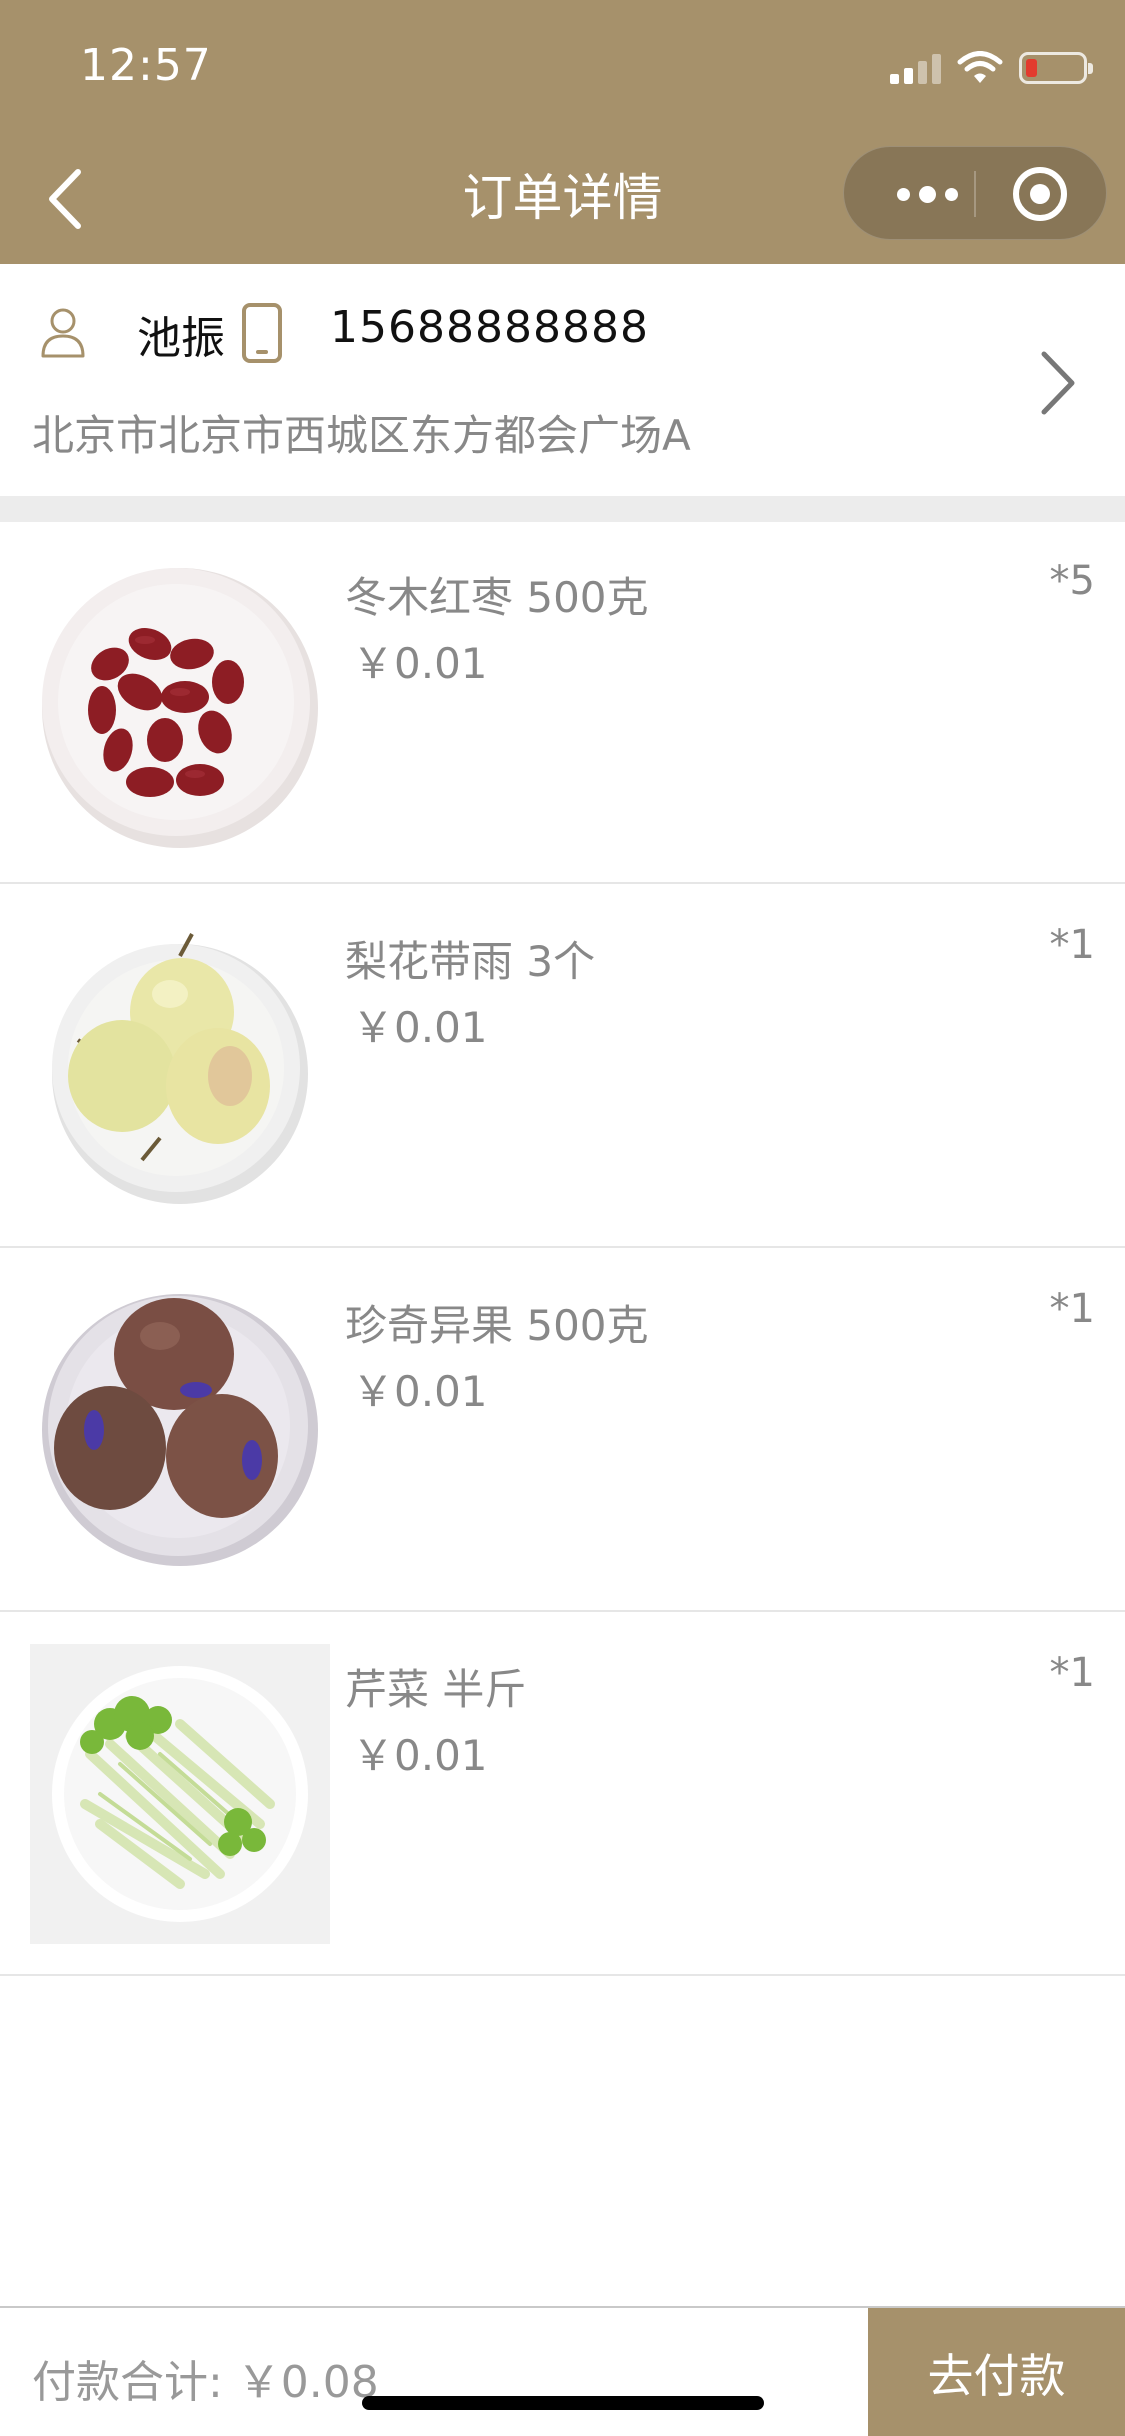 Image resolution: width=1125 pixels, height=2436 pixels. What do you see at coordinates (562, 2371) in the screenshot?
I see `checkout-bar: 付款合计: ￥0.08 去付款` at bounding box center [562, 2371].